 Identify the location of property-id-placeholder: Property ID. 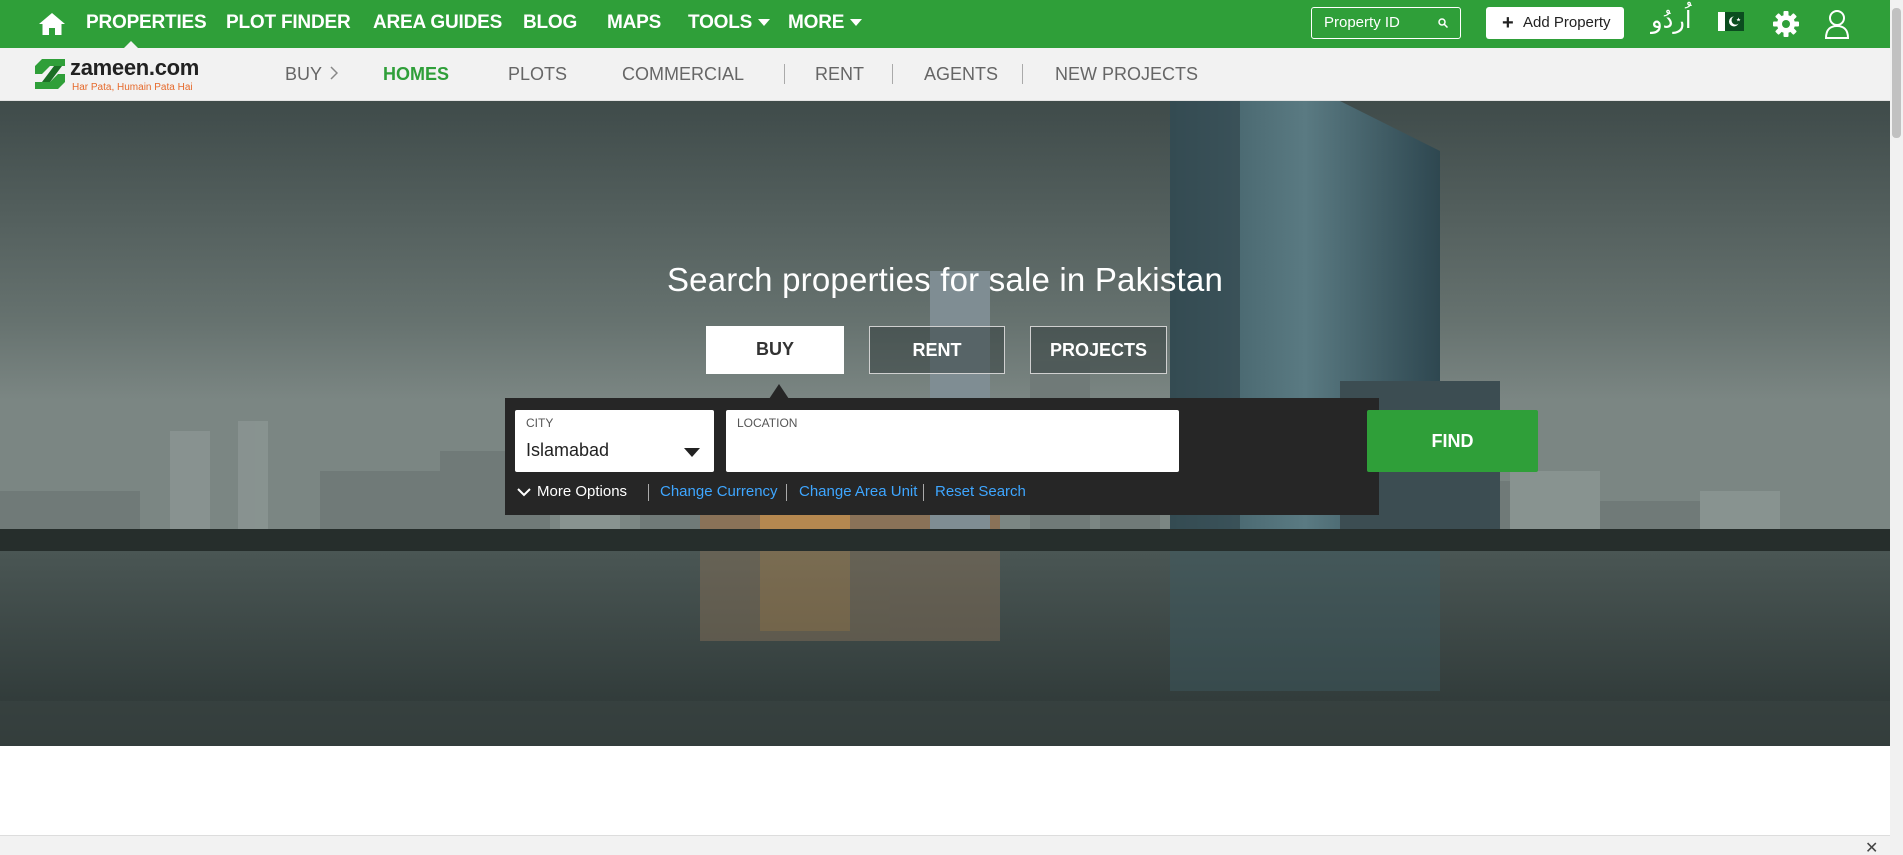
(1362, 22).